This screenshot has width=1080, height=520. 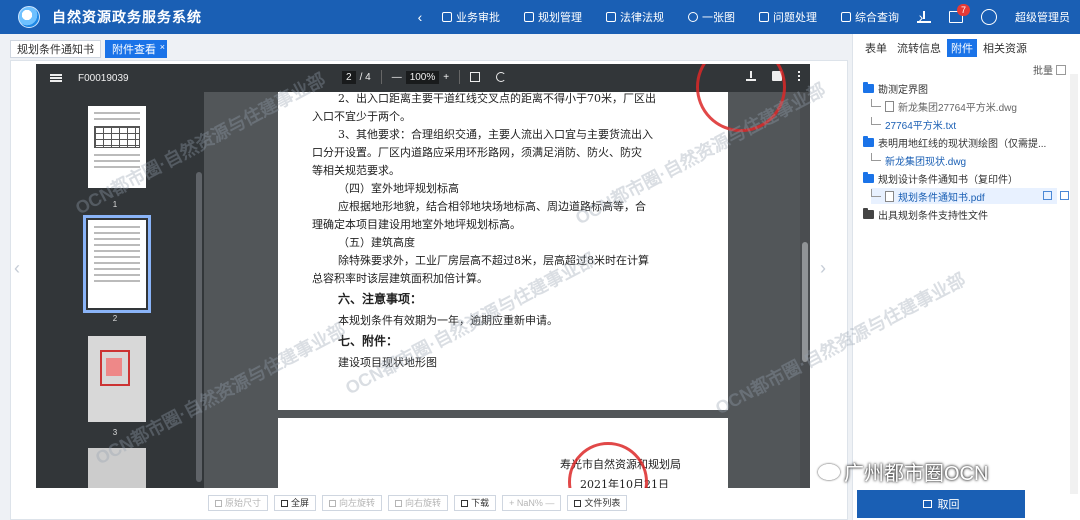 What do you see at coordinates (352, 503) in the screenshot?
I see `rotate-left-button: 向左旋转` at bounding box center [352, 503].